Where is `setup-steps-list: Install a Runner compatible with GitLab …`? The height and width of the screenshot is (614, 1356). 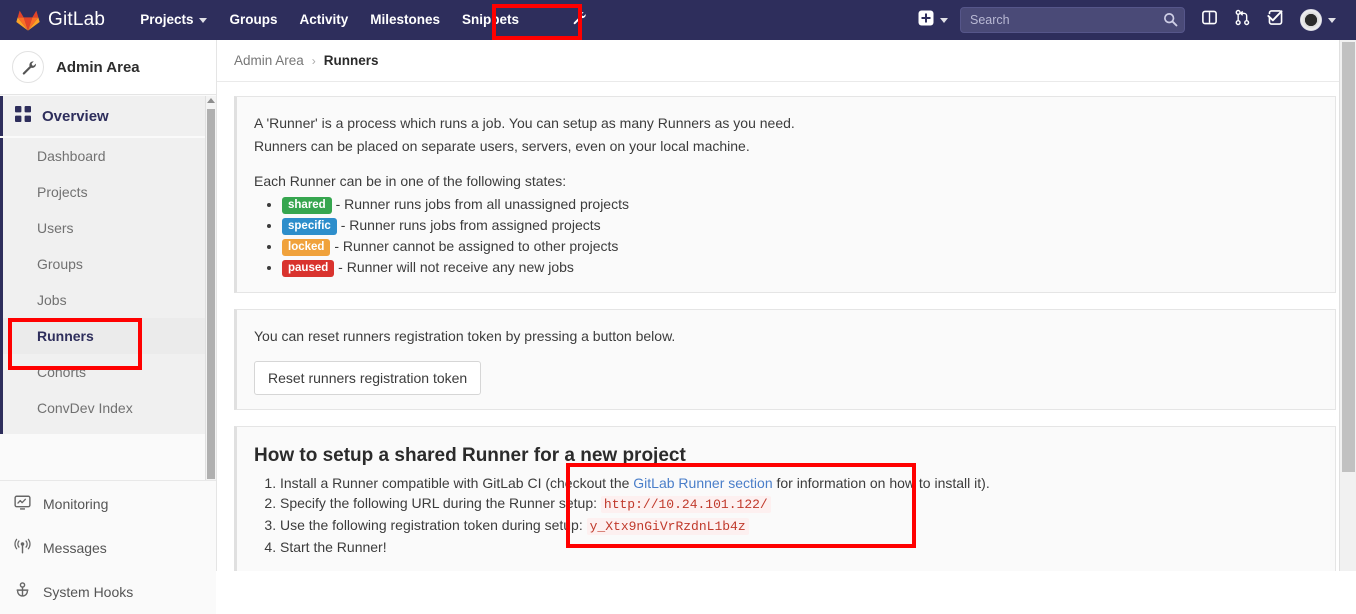 setup-steps-list: Install a Runner compatible with GitLab … is located at coordinates (784, 515).